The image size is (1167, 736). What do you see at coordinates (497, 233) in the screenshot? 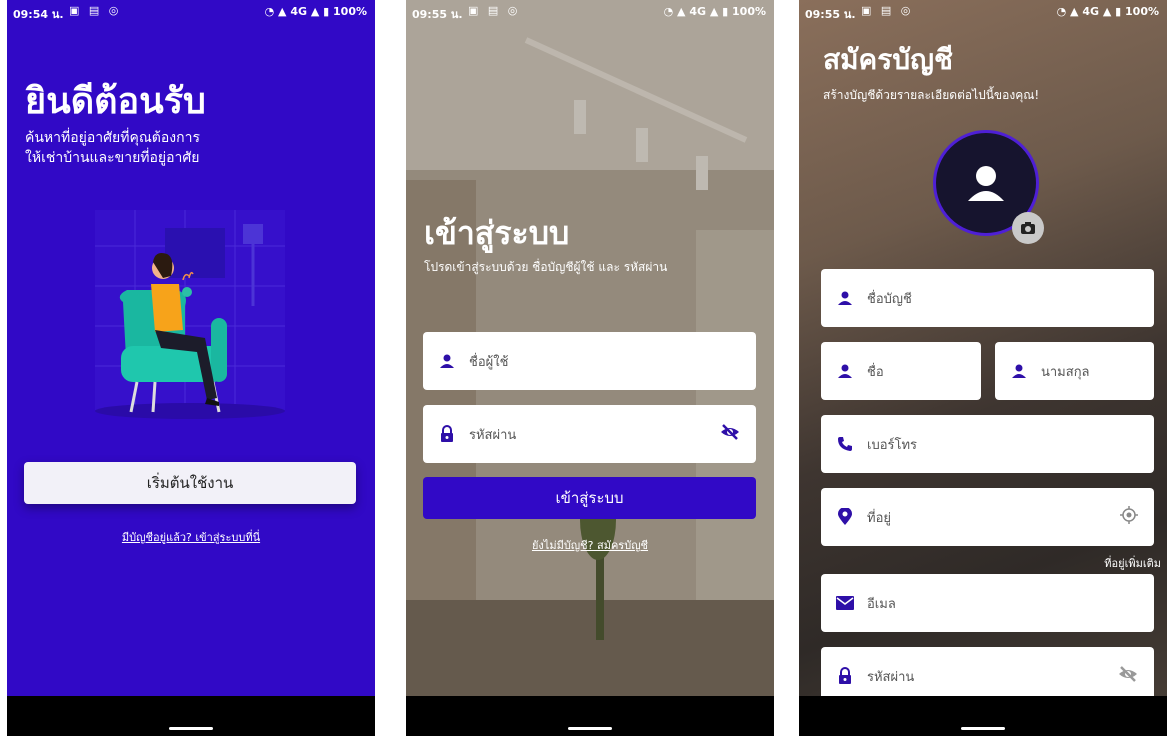
I see `login-title: เข้าสู่ระบบ` at bounding box center [497, 233].